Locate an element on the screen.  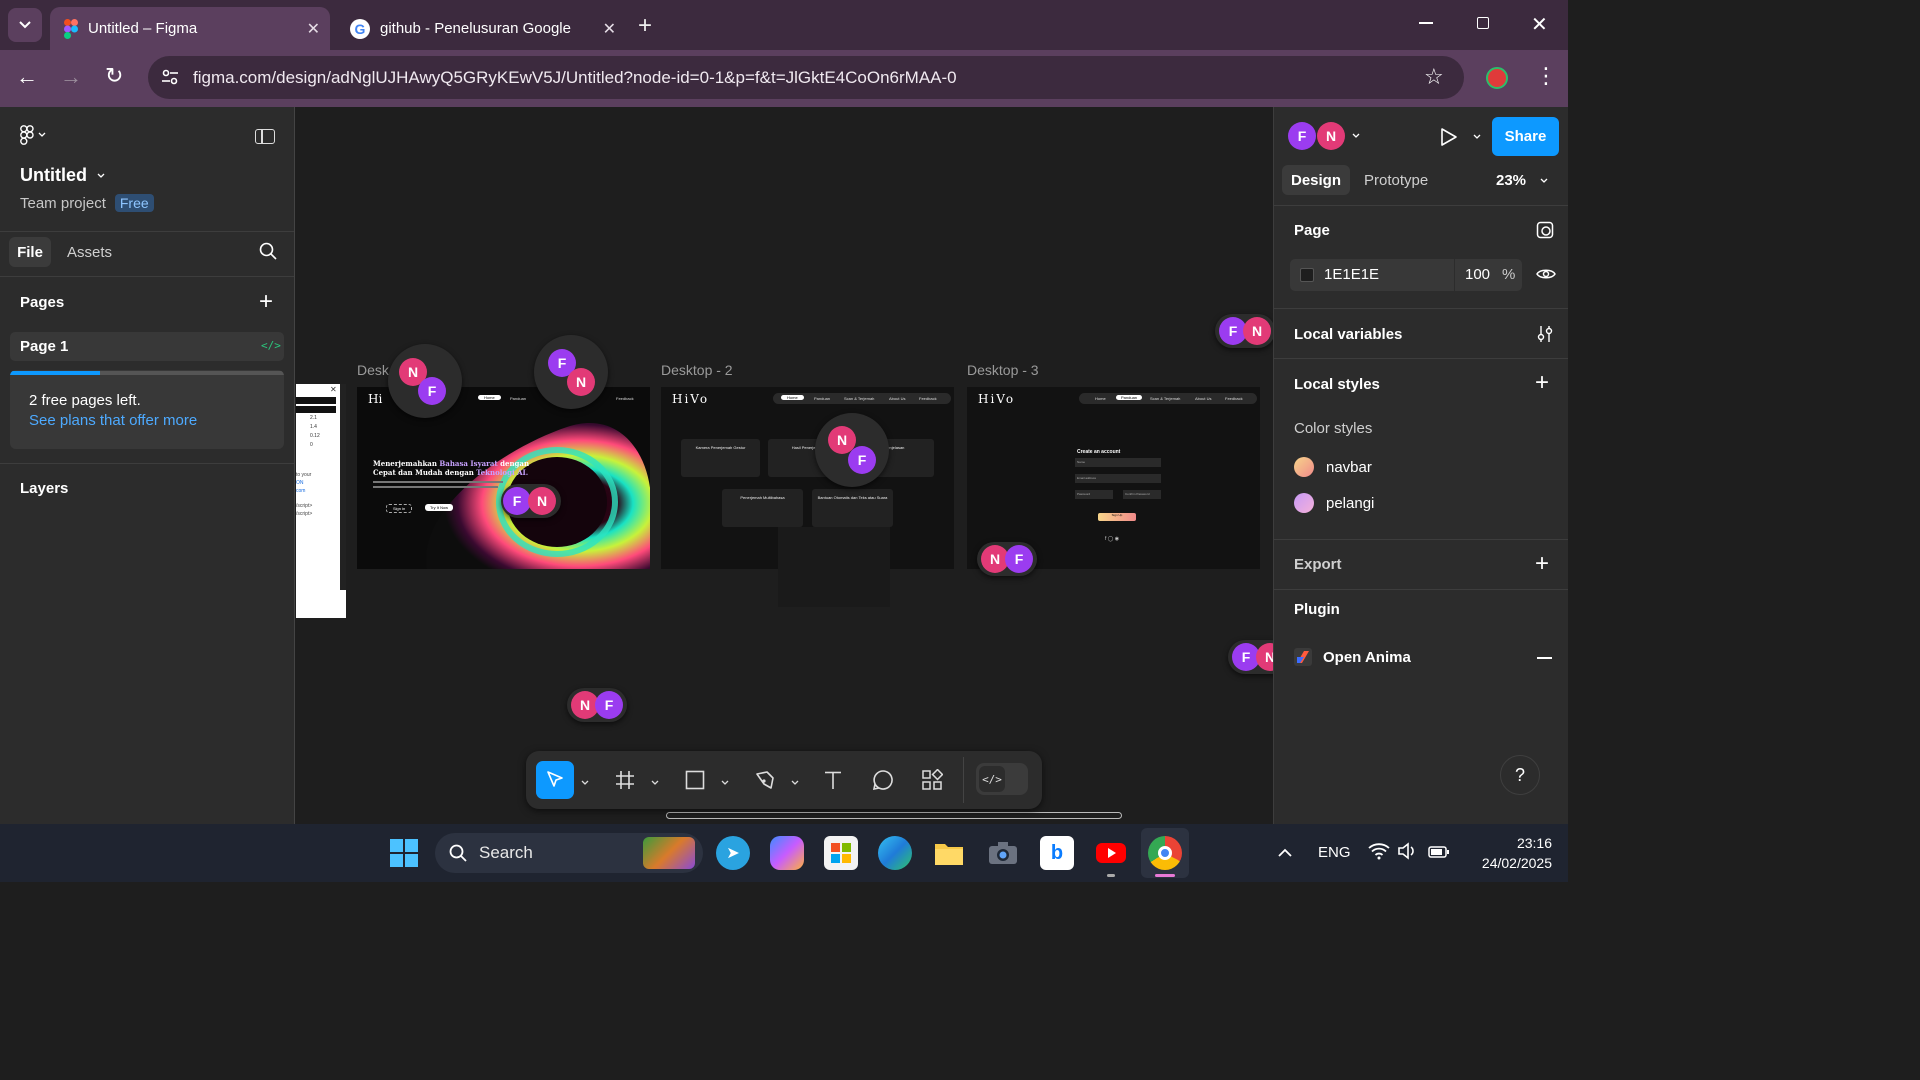
tab-list-dropdown-button is located at coordinates (25, 25).